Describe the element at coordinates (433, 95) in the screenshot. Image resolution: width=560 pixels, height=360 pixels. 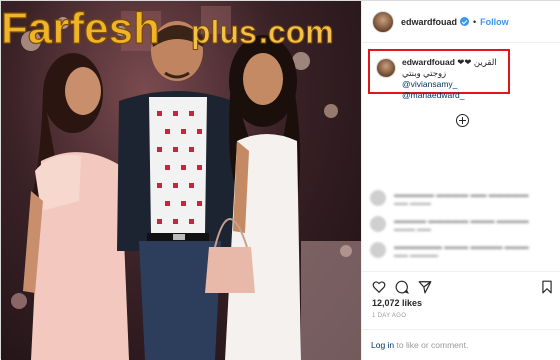
I see `mention-maria: @mariaedward_` at that location.